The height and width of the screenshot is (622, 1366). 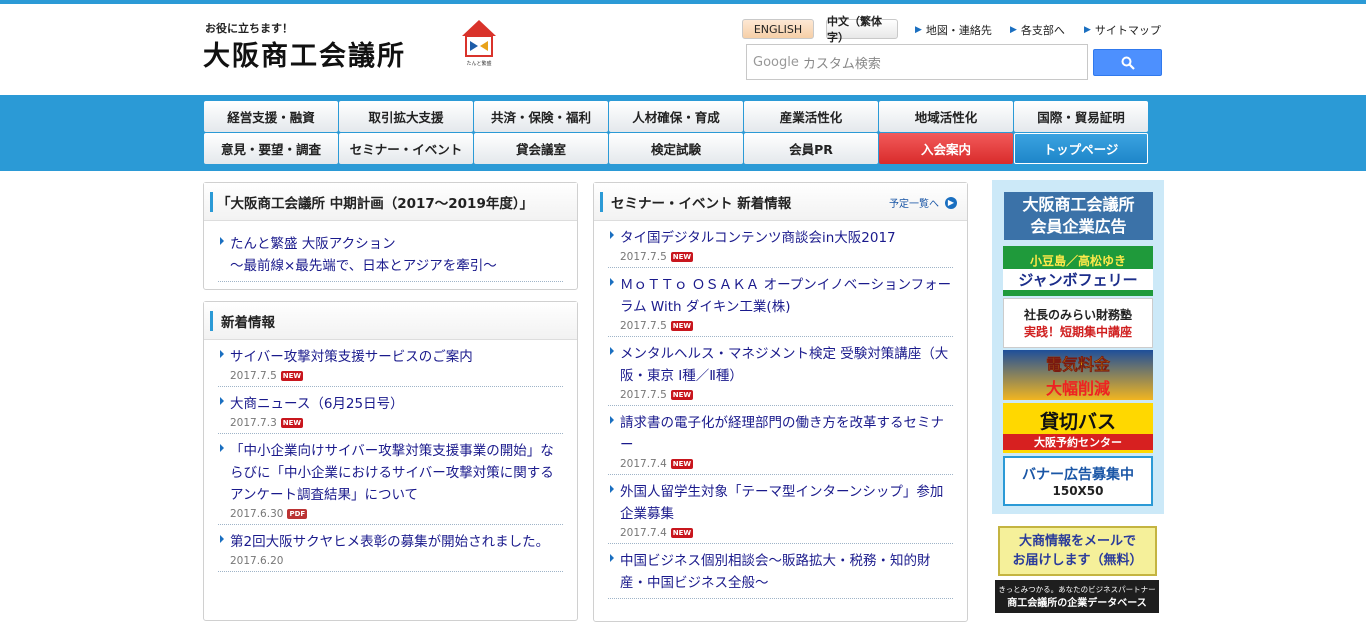 What do you see at coordinates (390, 321) in the screenshot?
I see `news-header: 新着情報` at bounding box center [390, 321].